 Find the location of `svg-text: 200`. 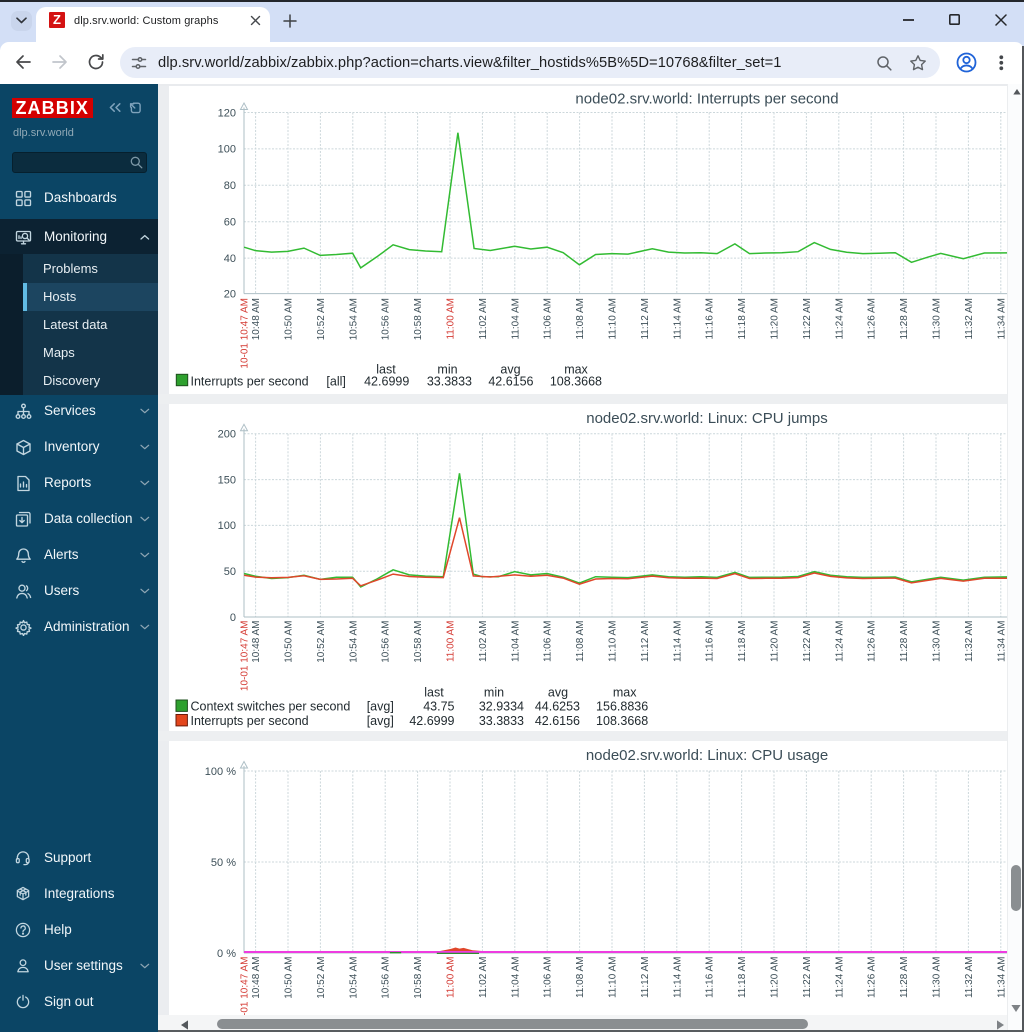

svg-text: 200 is located at coordinates (227, 435).